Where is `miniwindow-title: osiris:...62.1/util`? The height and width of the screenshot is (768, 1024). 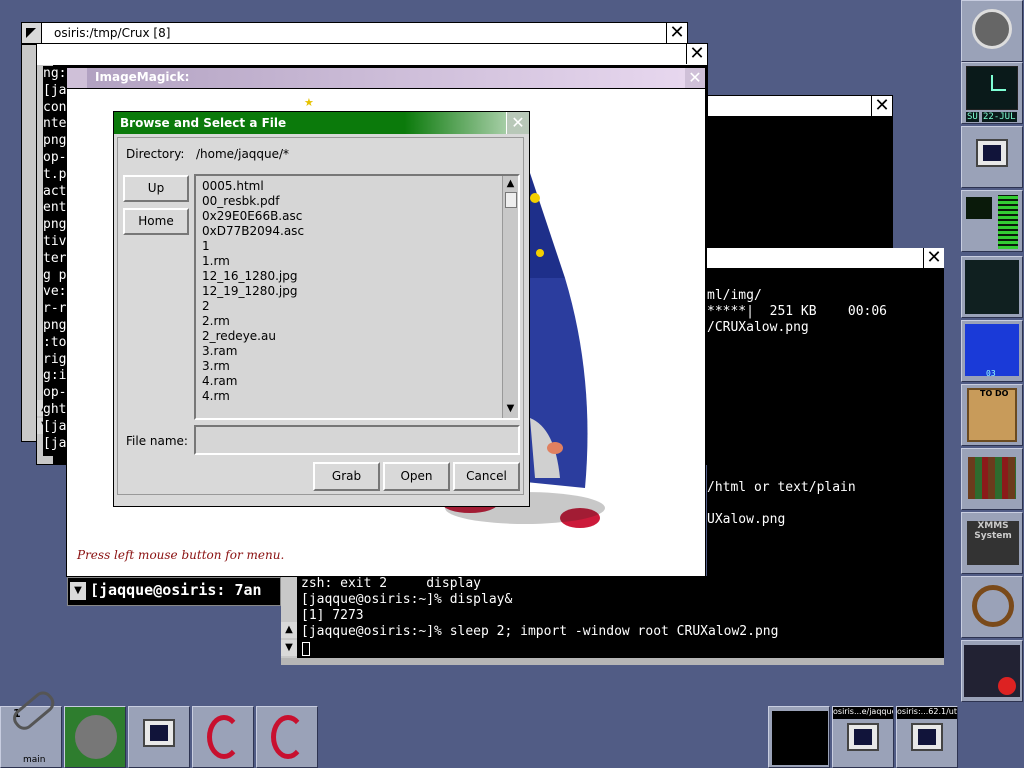 miniwindow-title: osiris:...62.1/util is located at coordinates (927, 713).